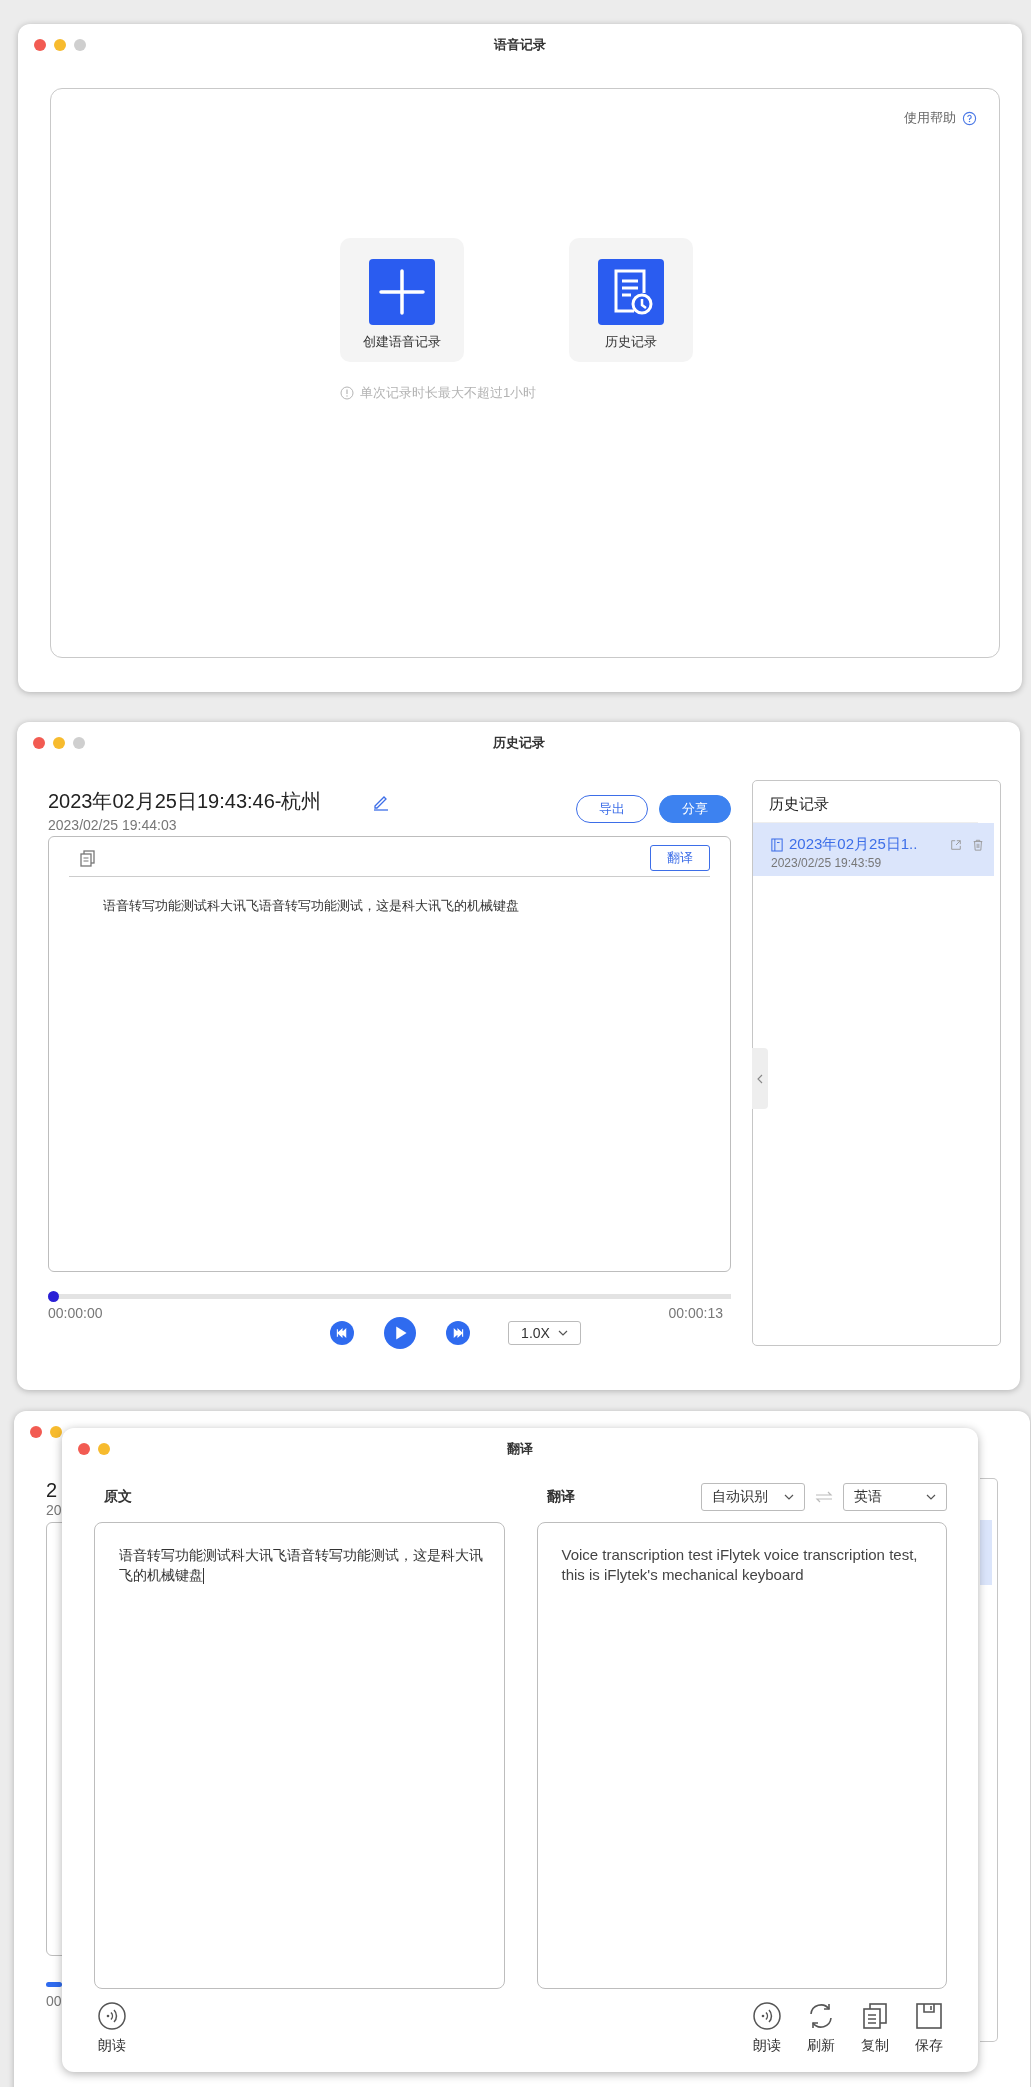 The height and width of the screenshot is (2087, 1031). What do you see at coordinates (75, 1313) in the screenshot?
I see `elapsed-time: 00:00:00` at bounding box center [75, 1313].